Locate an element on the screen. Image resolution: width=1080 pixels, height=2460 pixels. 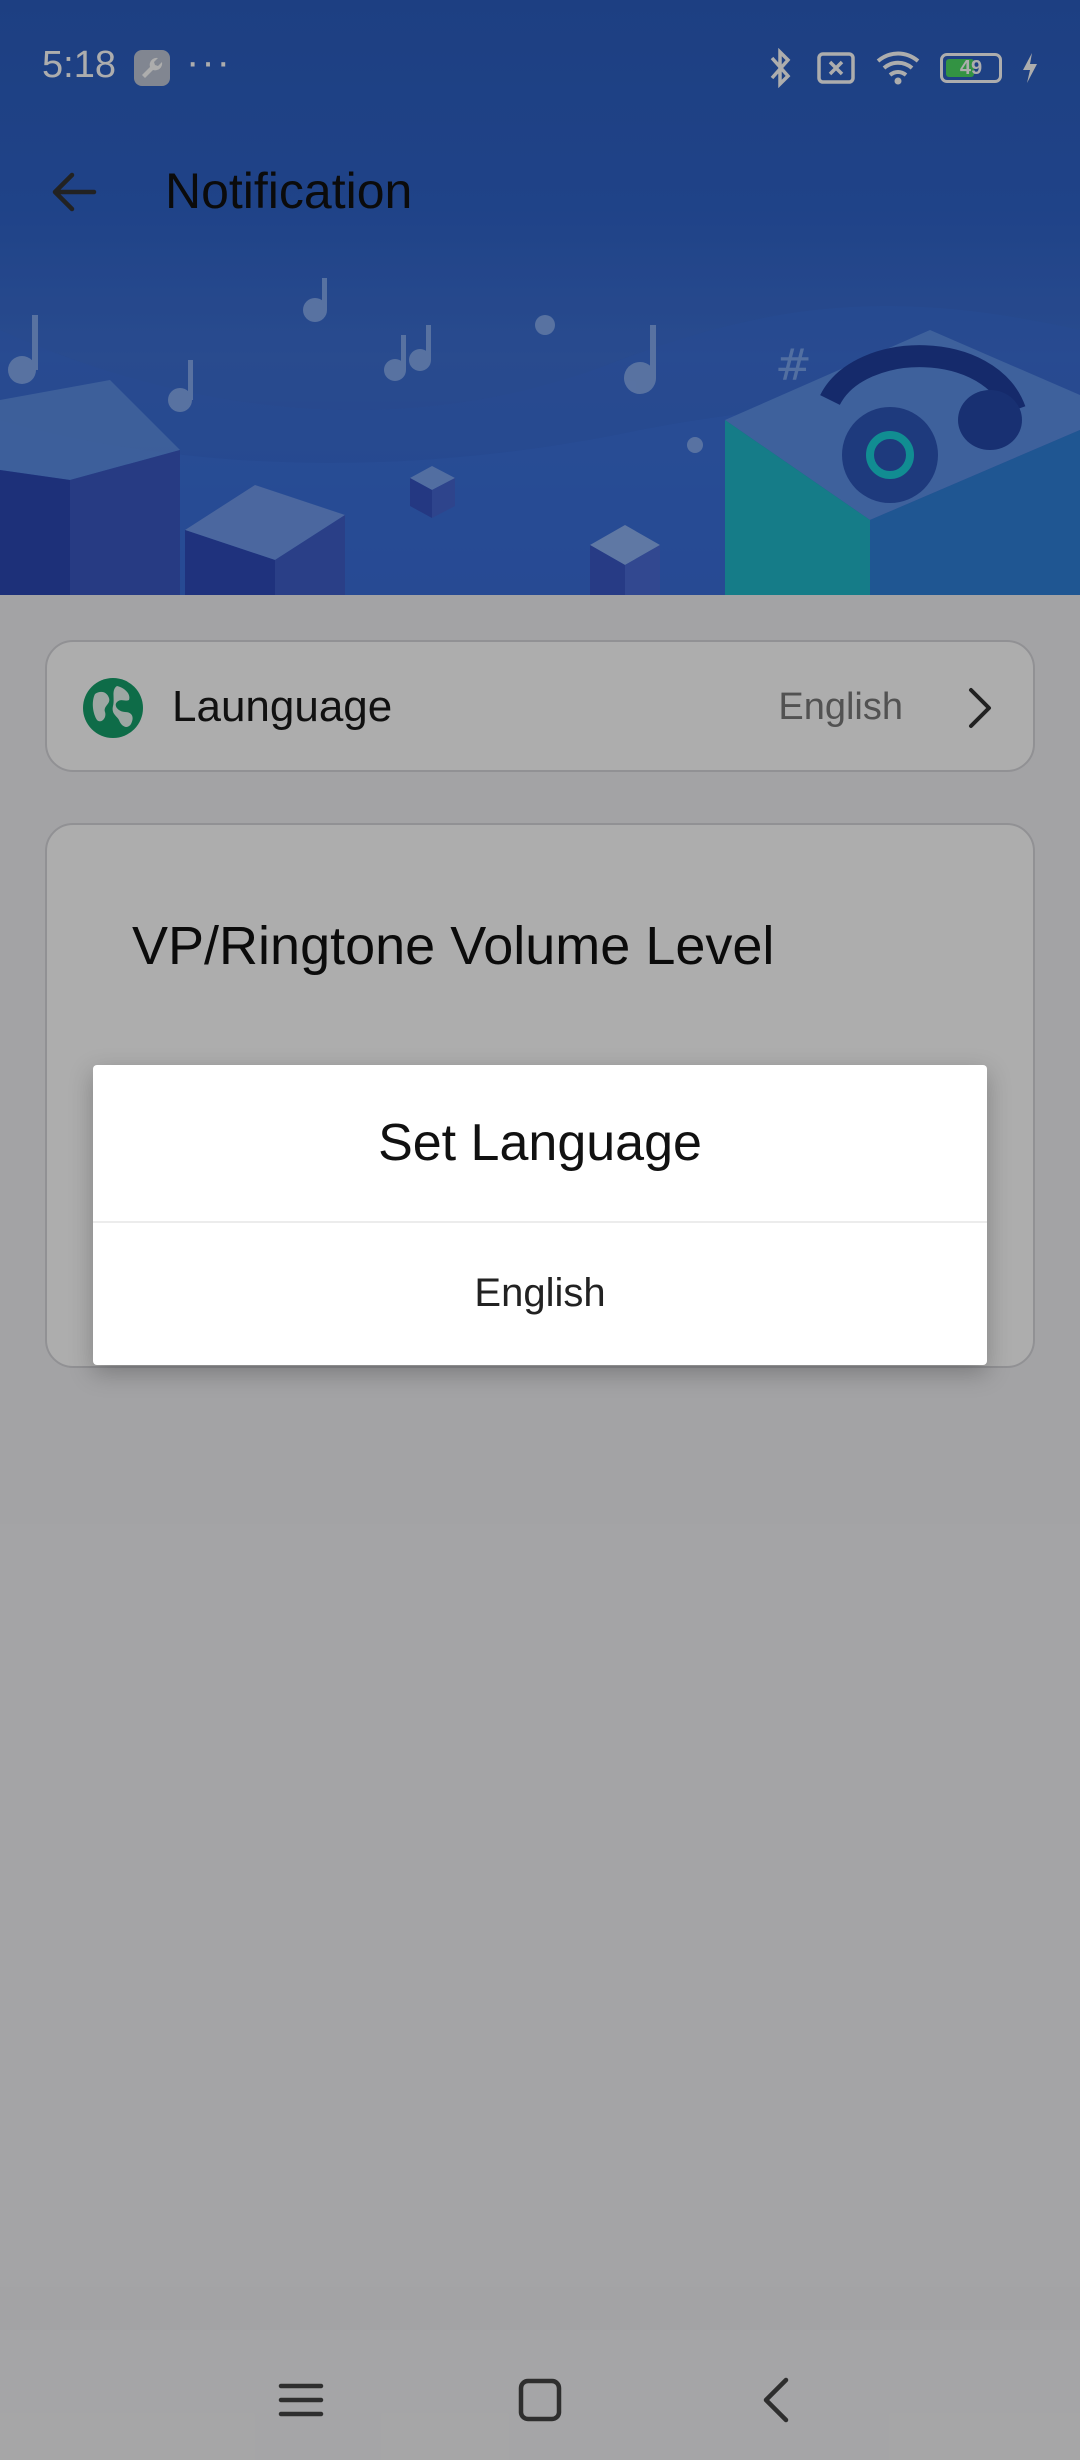
dialog-title: Set Language is located at coordinates (540, 1143).